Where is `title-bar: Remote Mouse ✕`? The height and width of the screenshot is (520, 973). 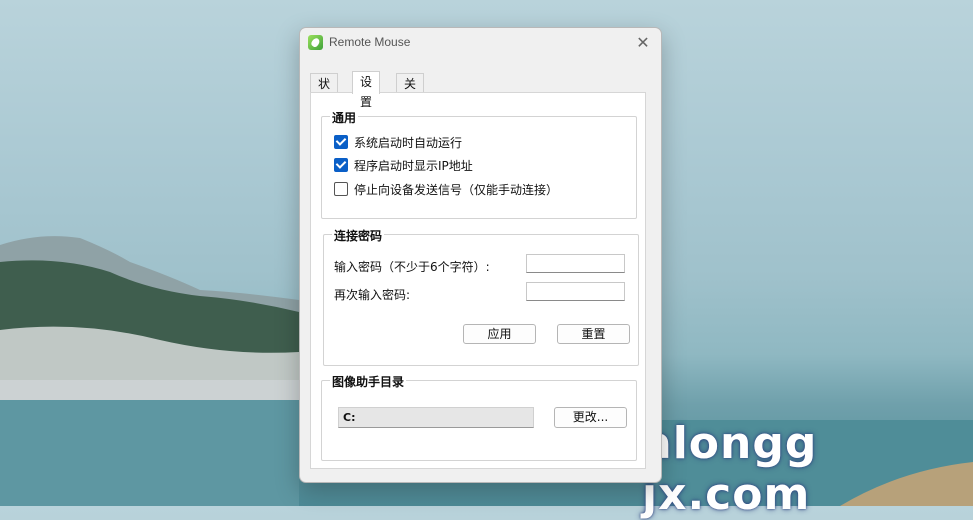 title-bar: Remote Mouse ✕ is located at coordinates (480, 43).